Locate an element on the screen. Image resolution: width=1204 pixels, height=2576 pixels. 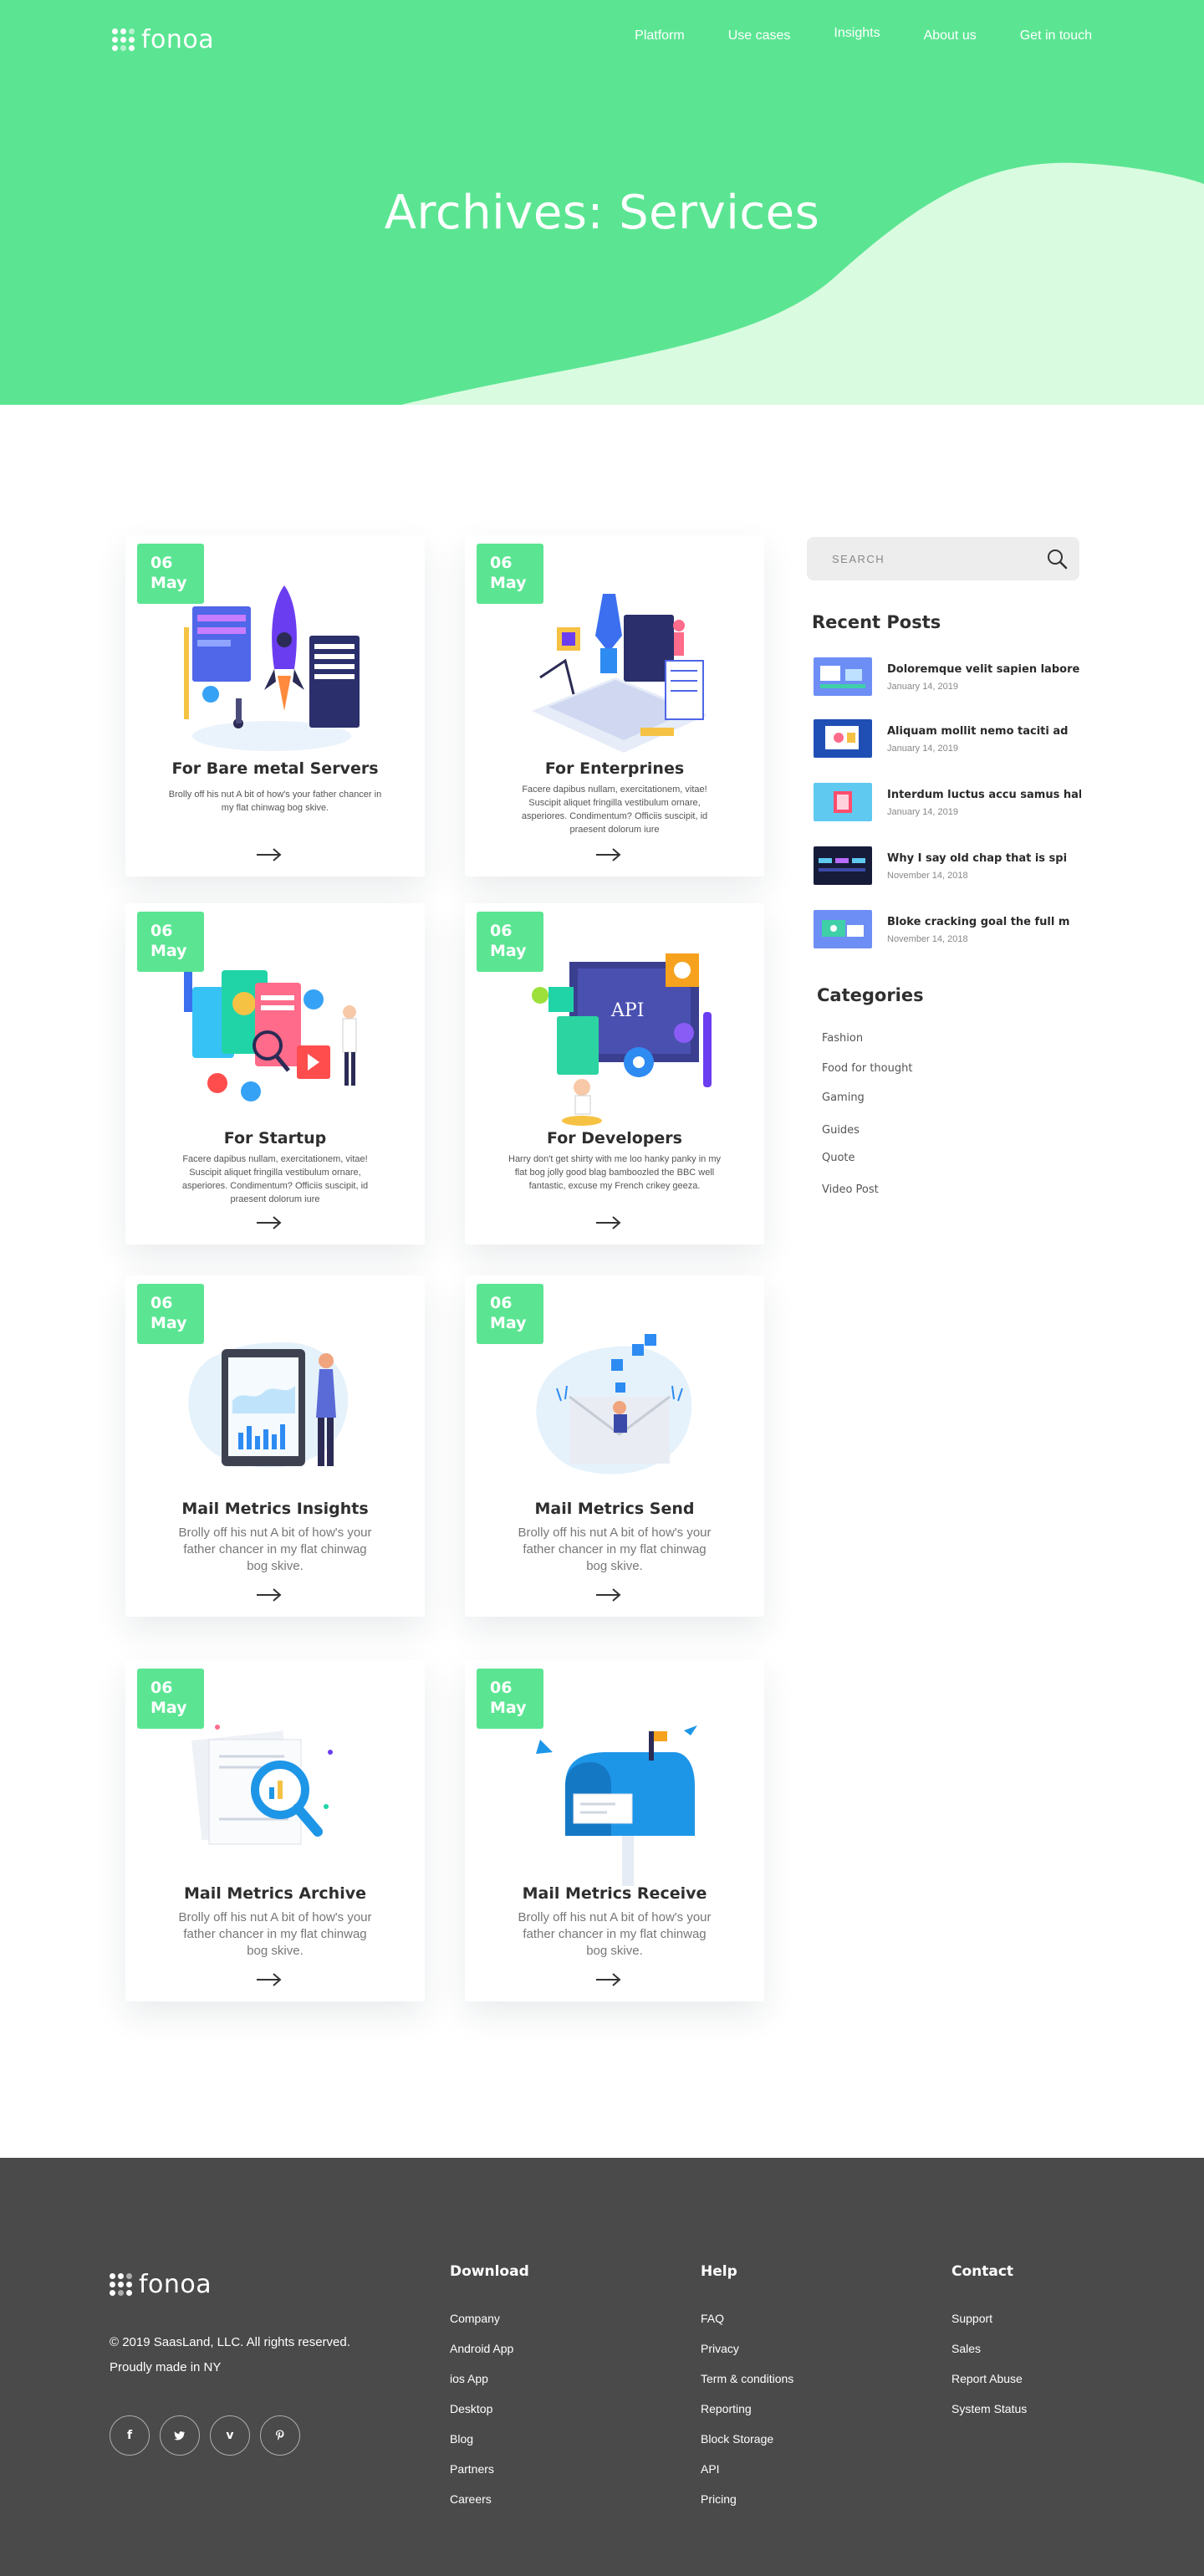
card-title: For Startup is located at coordinates (275, 1138).